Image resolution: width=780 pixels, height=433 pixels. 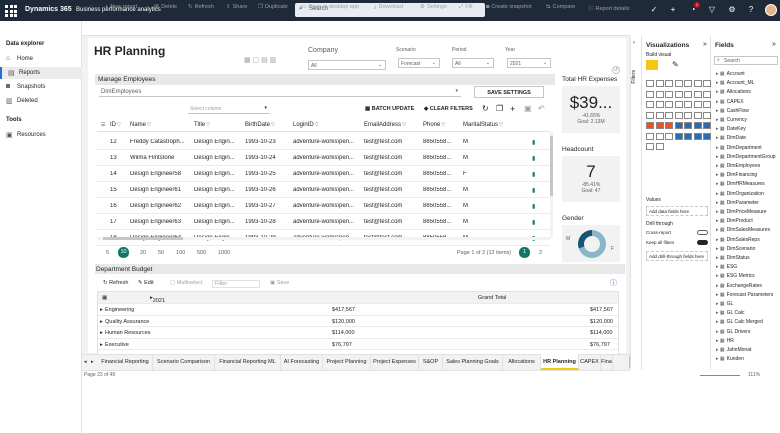 What do you see at coordinates (473, 63) in the screenshot?
I see `filter-period-dropdown: All ⌄` at bounding box center [473, 63].